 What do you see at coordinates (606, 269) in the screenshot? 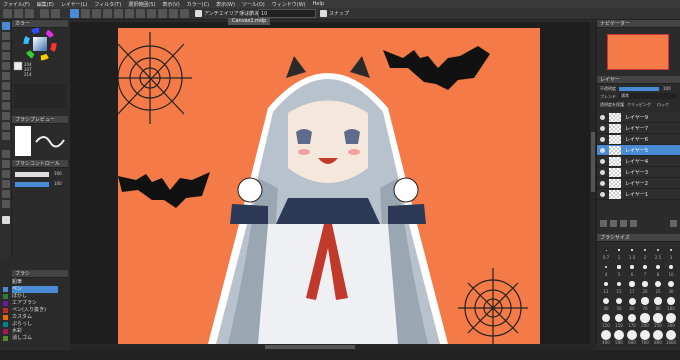
I see `brush-size-cell: 4` at bounding box center [606, 269].